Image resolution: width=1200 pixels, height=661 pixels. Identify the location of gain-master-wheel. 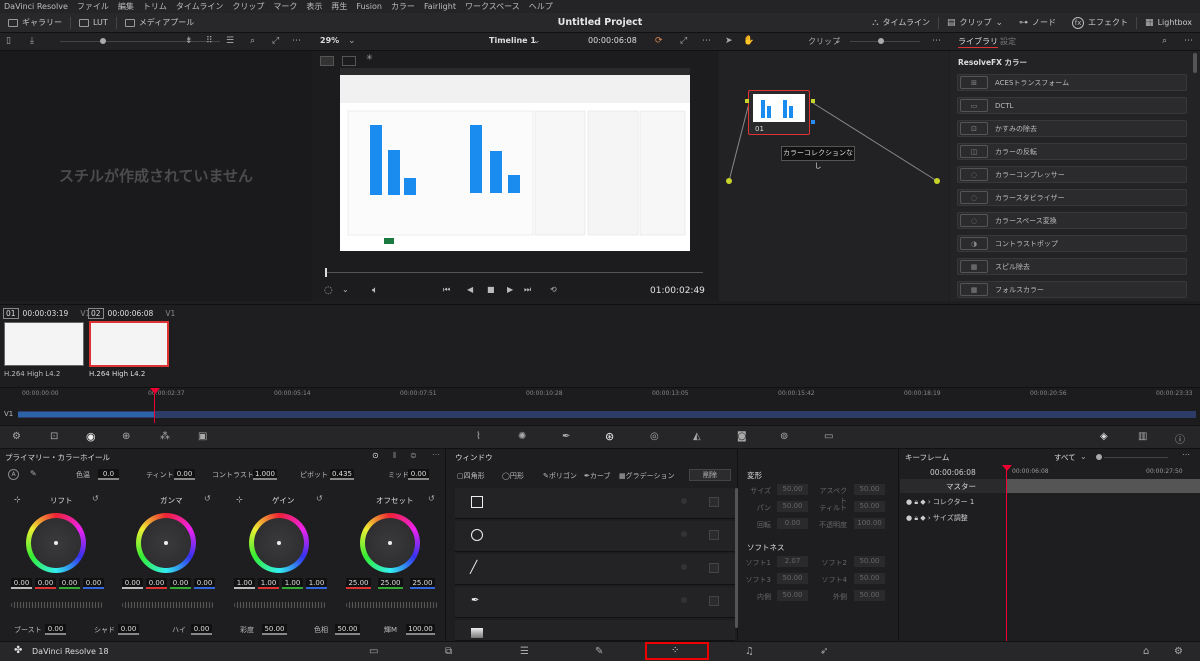
(280, 605).